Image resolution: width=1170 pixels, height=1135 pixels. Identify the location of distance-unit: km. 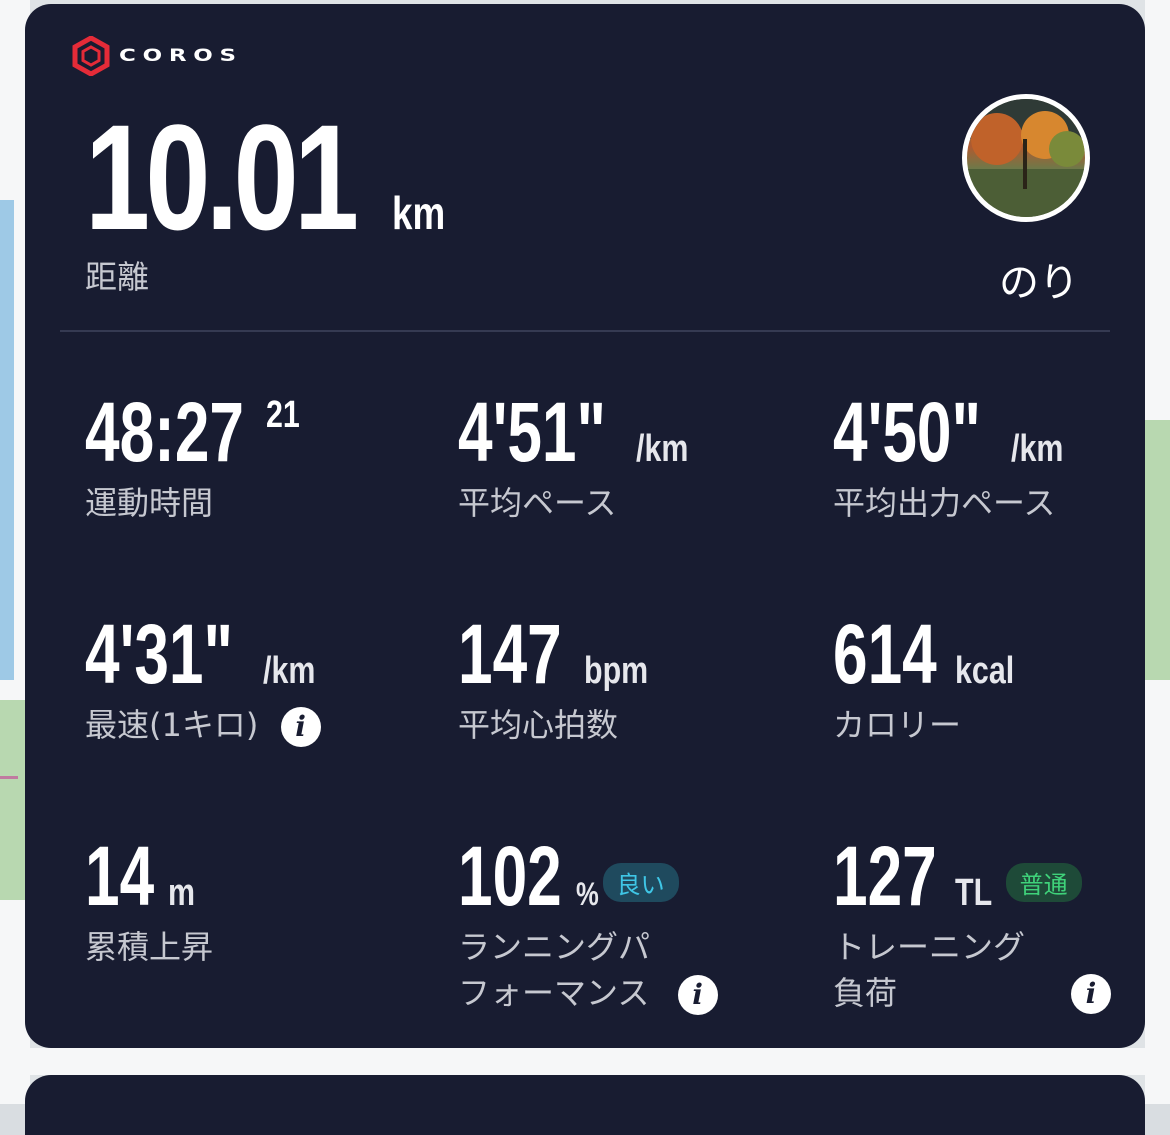
(419, 213).